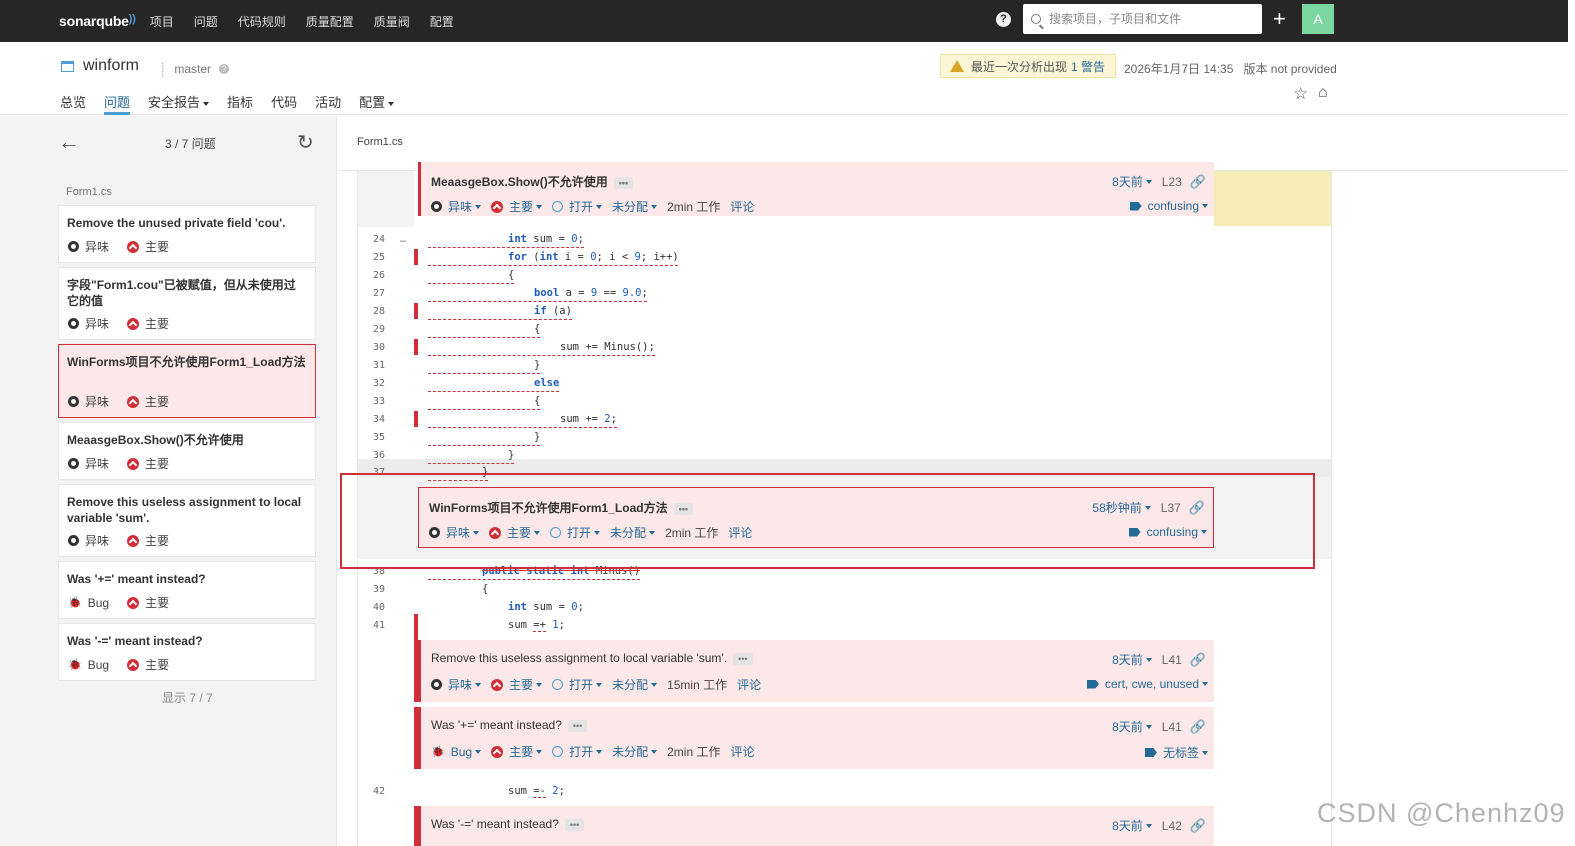 The height and width of the screenshot is (846, 1575). What do you see at coordinates (379, 365) in the screenshot?
I see `line-number: 31` at bounding box center [379, 365].